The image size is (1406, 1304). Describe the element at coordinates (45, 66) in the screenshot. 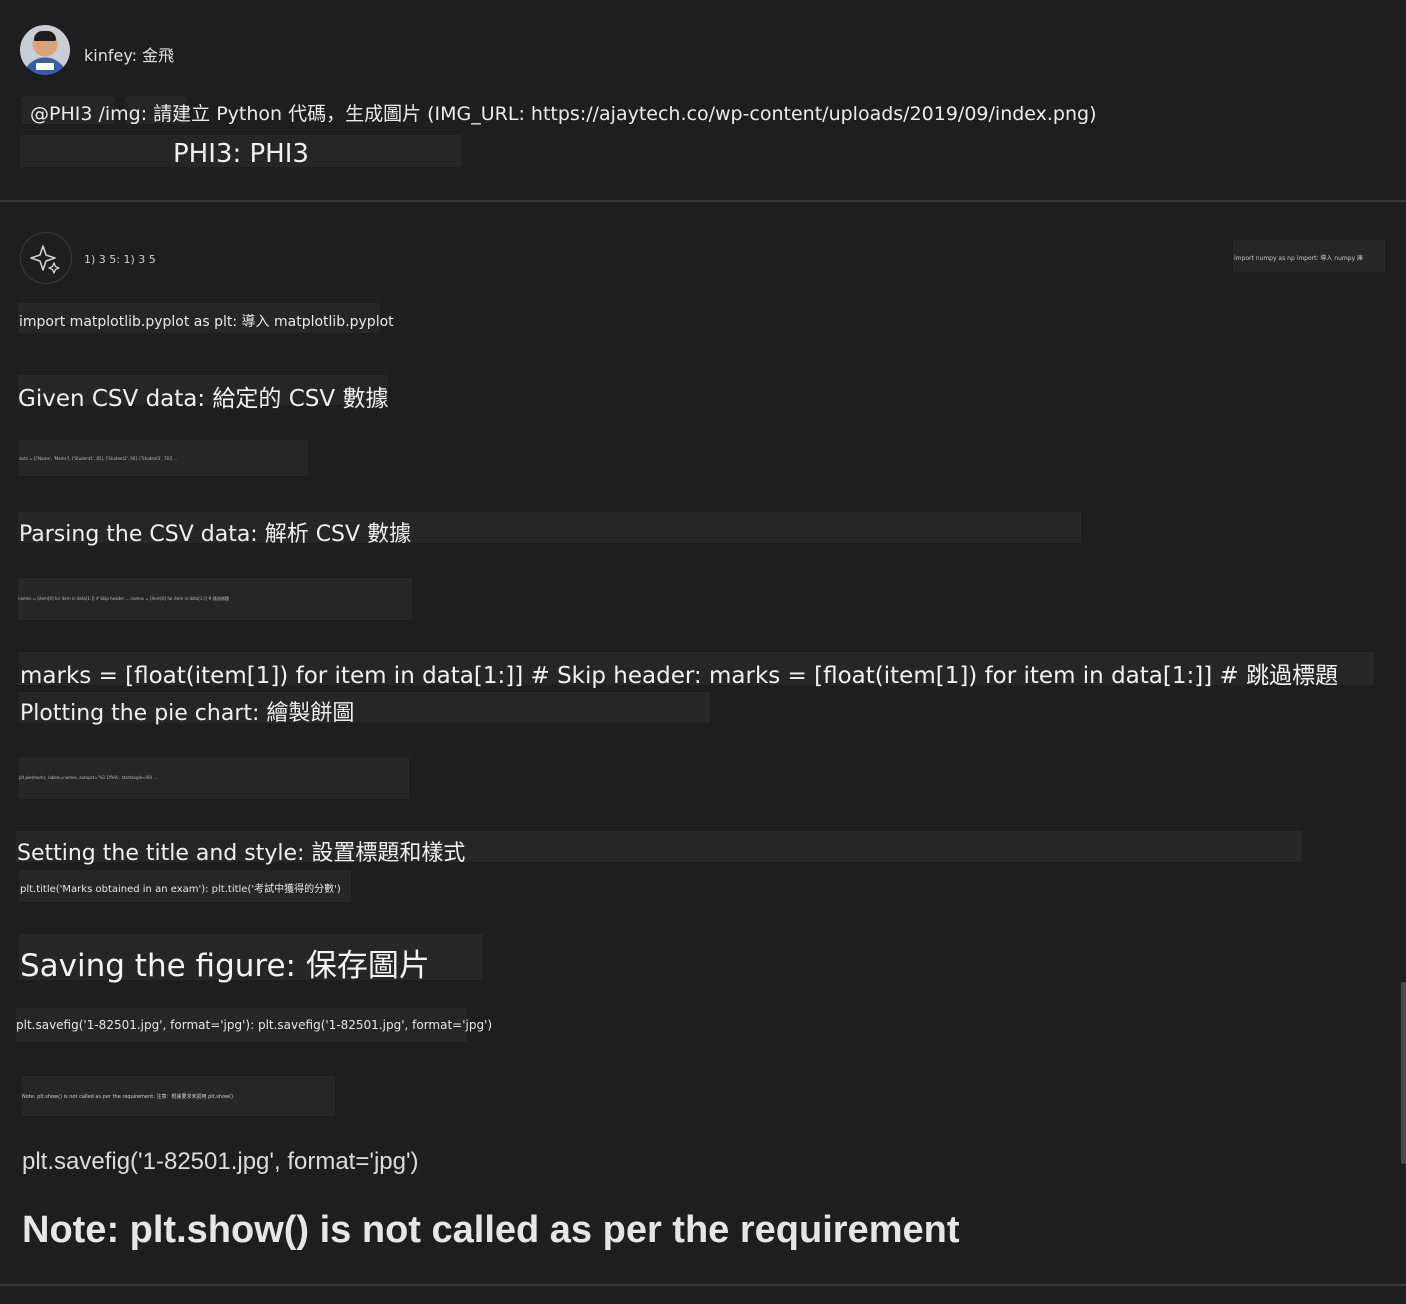

I see `avatar-badge` at that location.